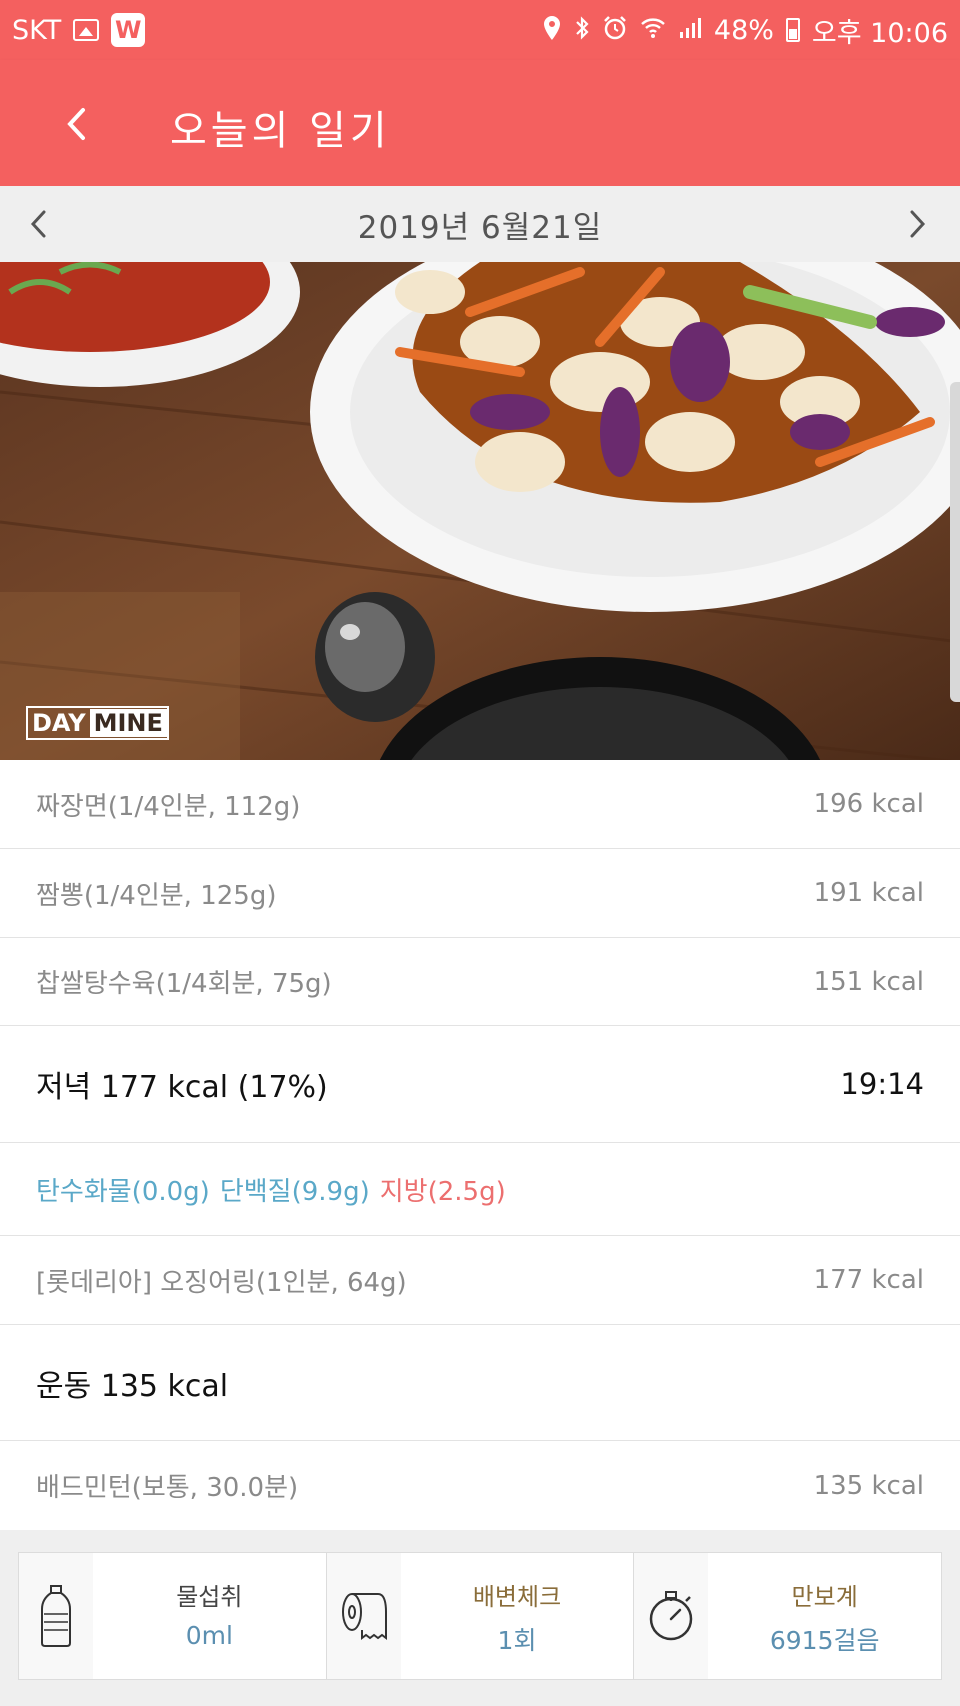 This screenshot has height=1706, width=960. Describe the element at coordinates (480, 804) in the screenshot. I see `food-item-row: 짜장면(1/4인분, 112g) 196 kcal` at that location.